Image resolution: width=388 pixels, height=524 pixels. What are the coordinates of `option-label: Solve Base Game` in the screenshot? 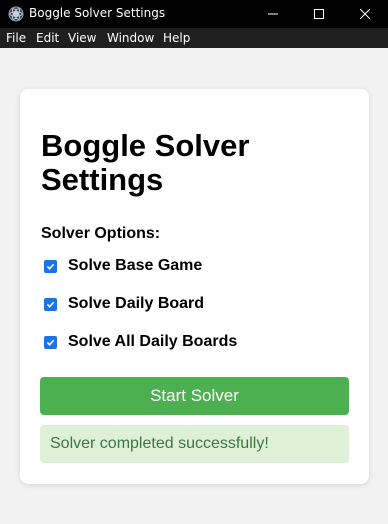 It's located at (135, 265).